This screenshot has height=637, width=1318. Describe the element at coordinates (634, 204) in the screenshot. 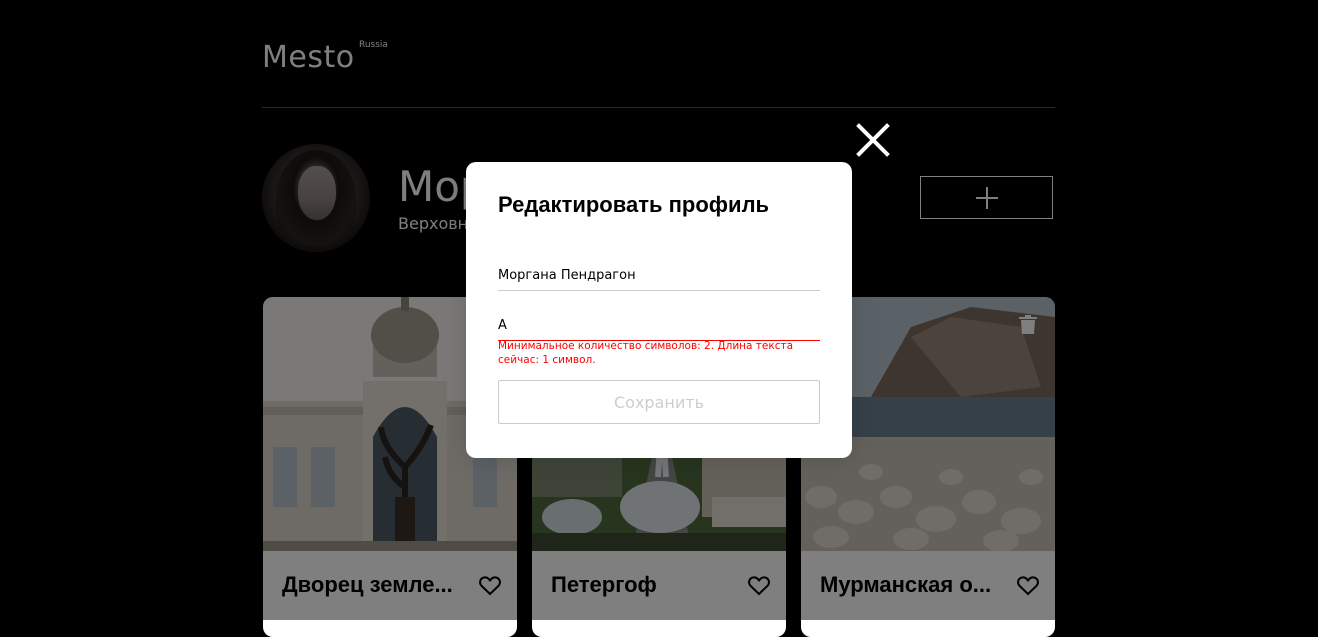

I see `modal-title: Редактировать профиль` at that location.